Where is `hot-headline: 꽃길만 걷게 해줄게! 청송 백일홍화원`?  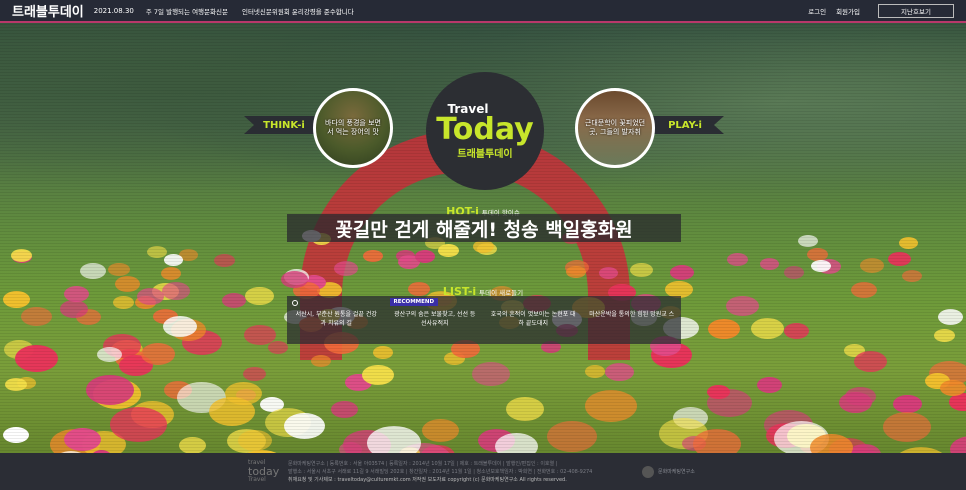 hot-headline: 꽃길만 걷게 해줄게! 청송 백일홍화원 is located at coordinates (484, 228).